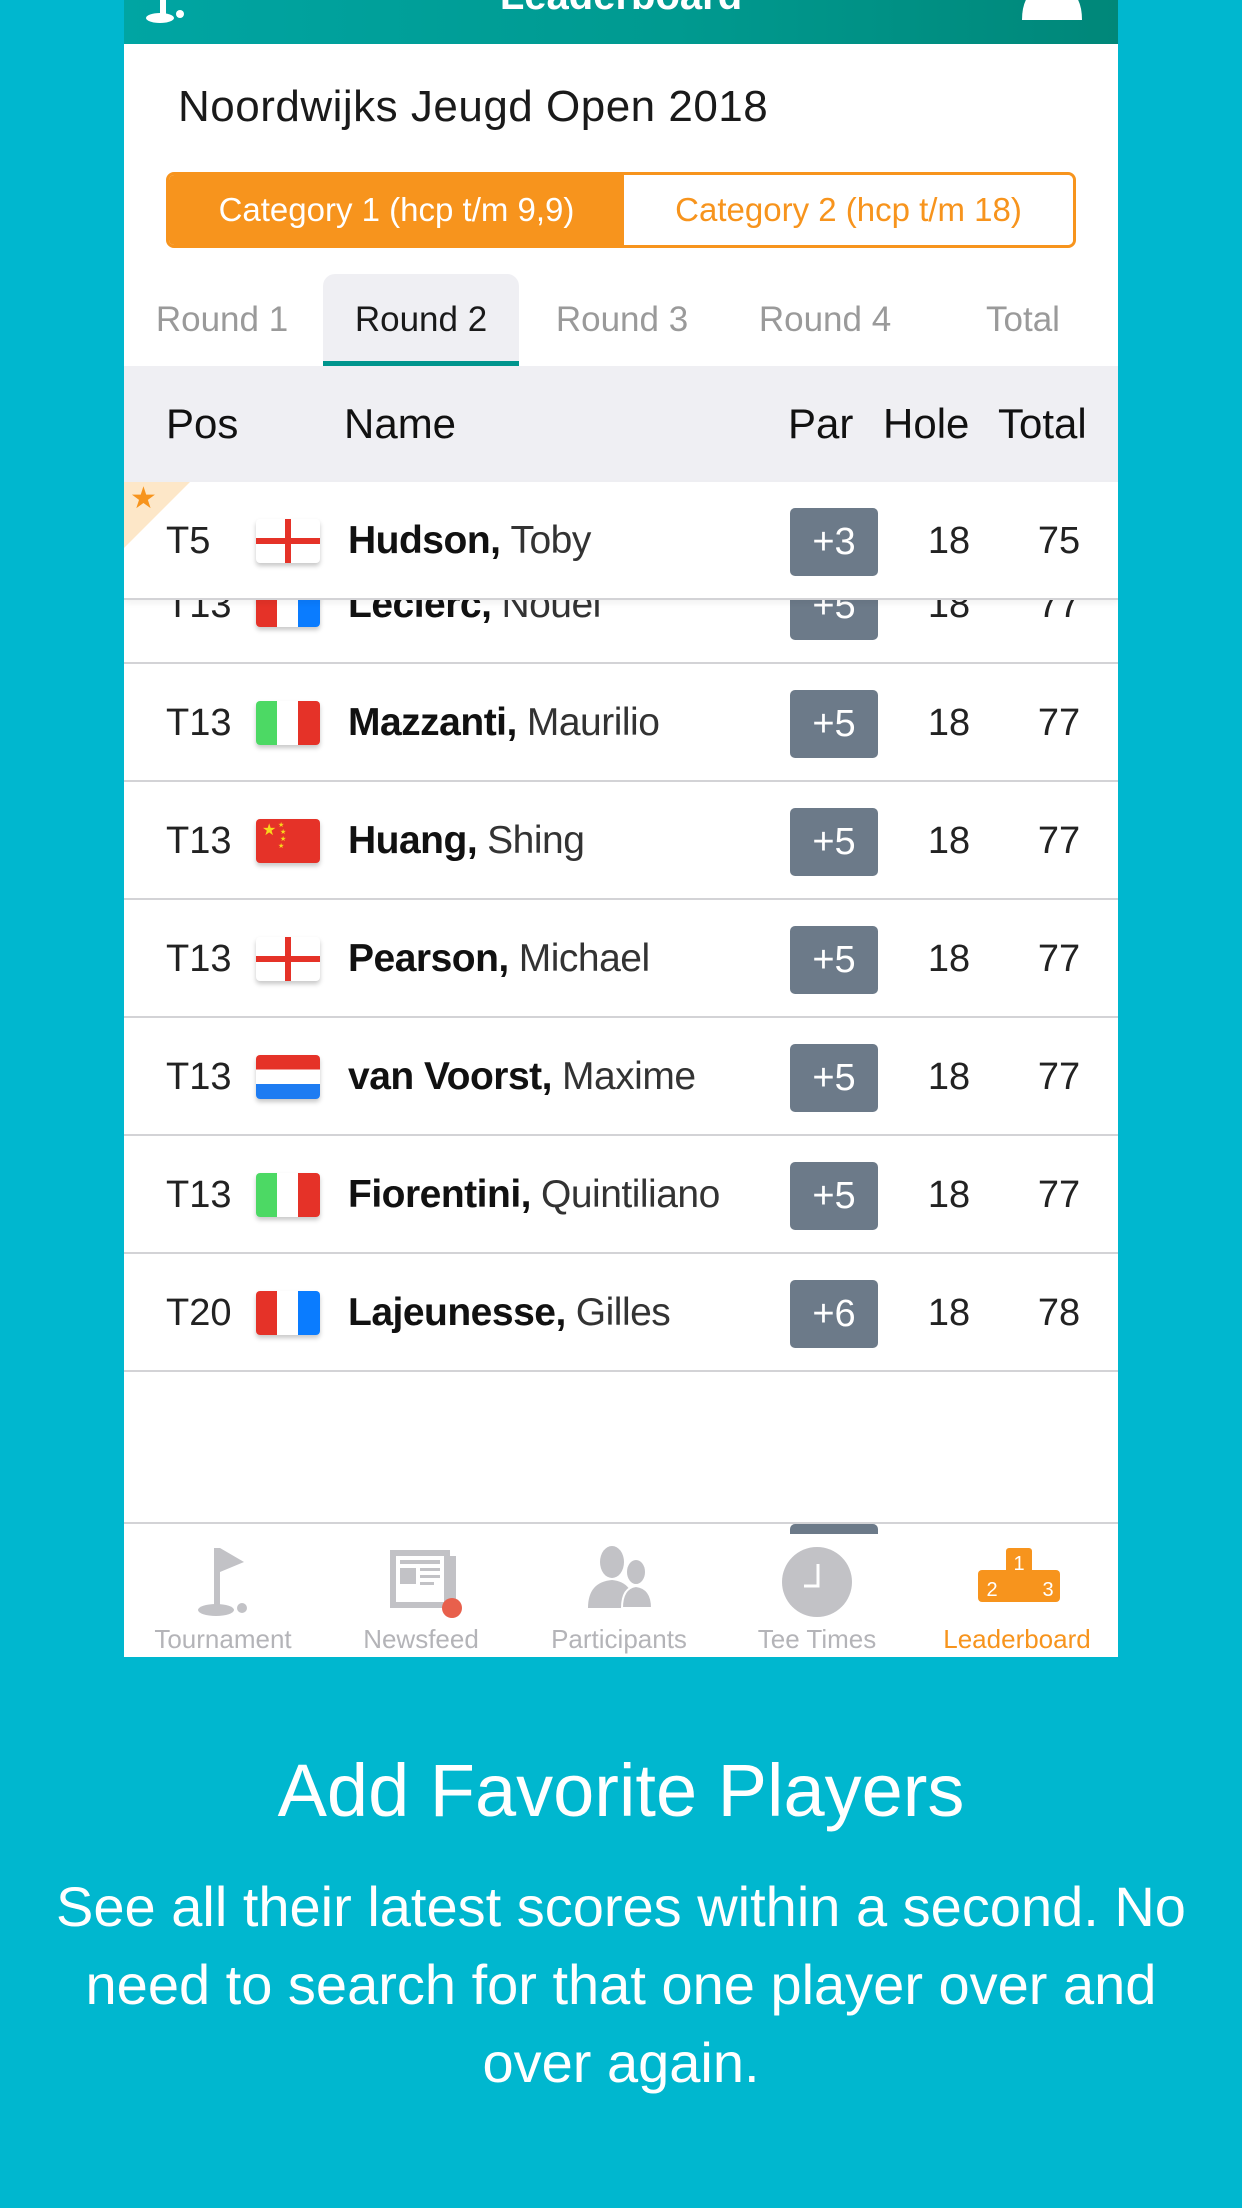 The height and width of the screenshot is (2208, 1242). Describe the element at coordinates (473, 106) in the screenshot. I see `event-title: Noordwijks Jeugd Open 2018` at that location.